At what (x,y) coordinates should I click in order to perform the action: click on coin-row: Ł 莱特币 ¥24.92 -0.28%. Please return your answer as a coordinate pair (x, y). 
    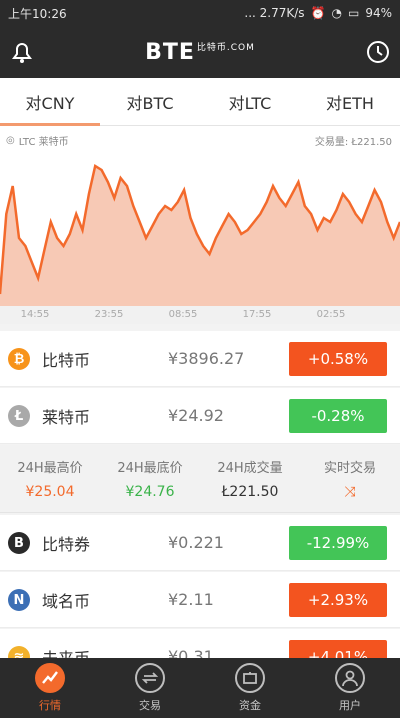
    Looking at the image, I should click on (200, 416).